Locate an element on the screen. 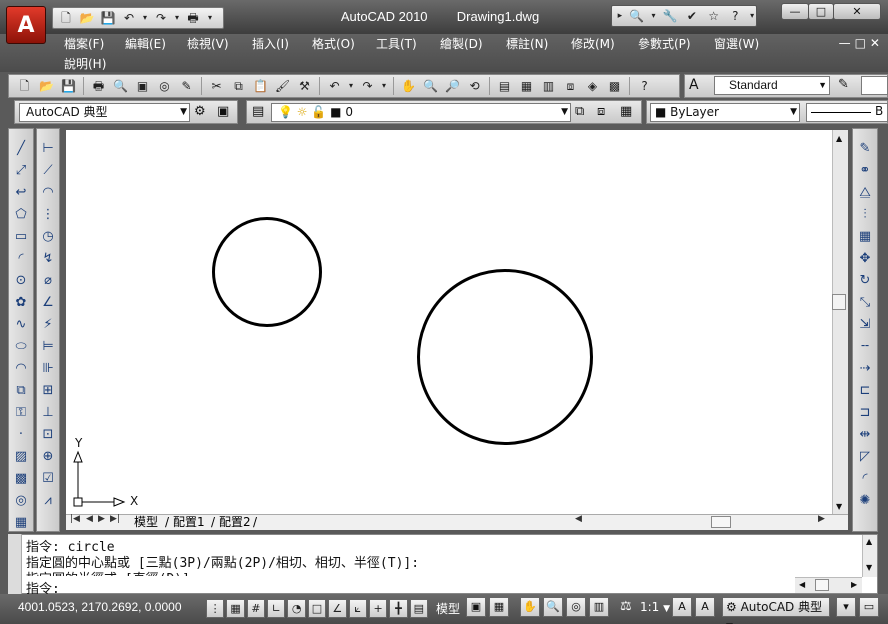 This screenshot has width=888, height=624. snap-mode-icon: ▦ is located at coordinates (235, 608).